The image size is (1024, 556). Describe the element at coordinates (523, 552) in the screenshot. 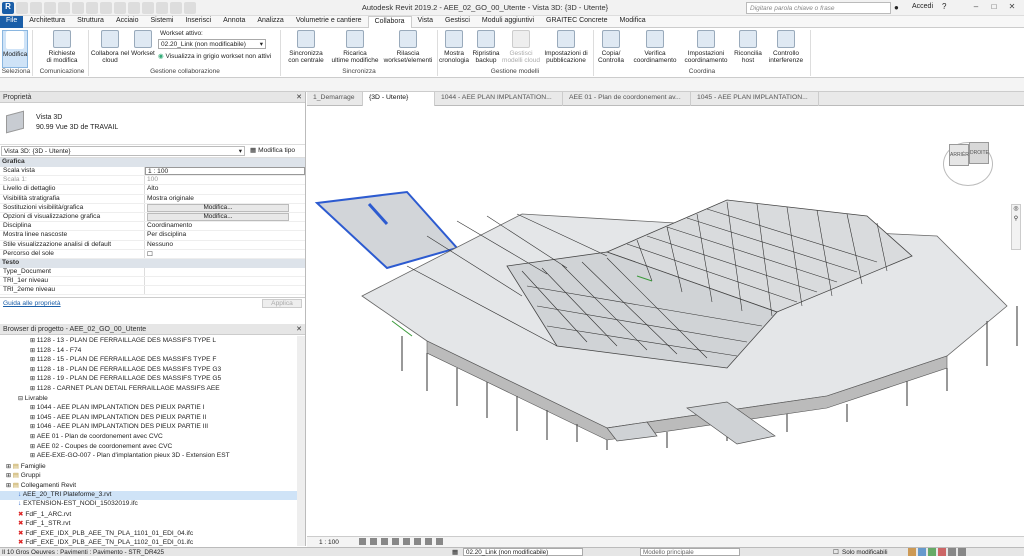

I see `status-workset-dropdown: 02.20_Link (non modificabile)` at that location.